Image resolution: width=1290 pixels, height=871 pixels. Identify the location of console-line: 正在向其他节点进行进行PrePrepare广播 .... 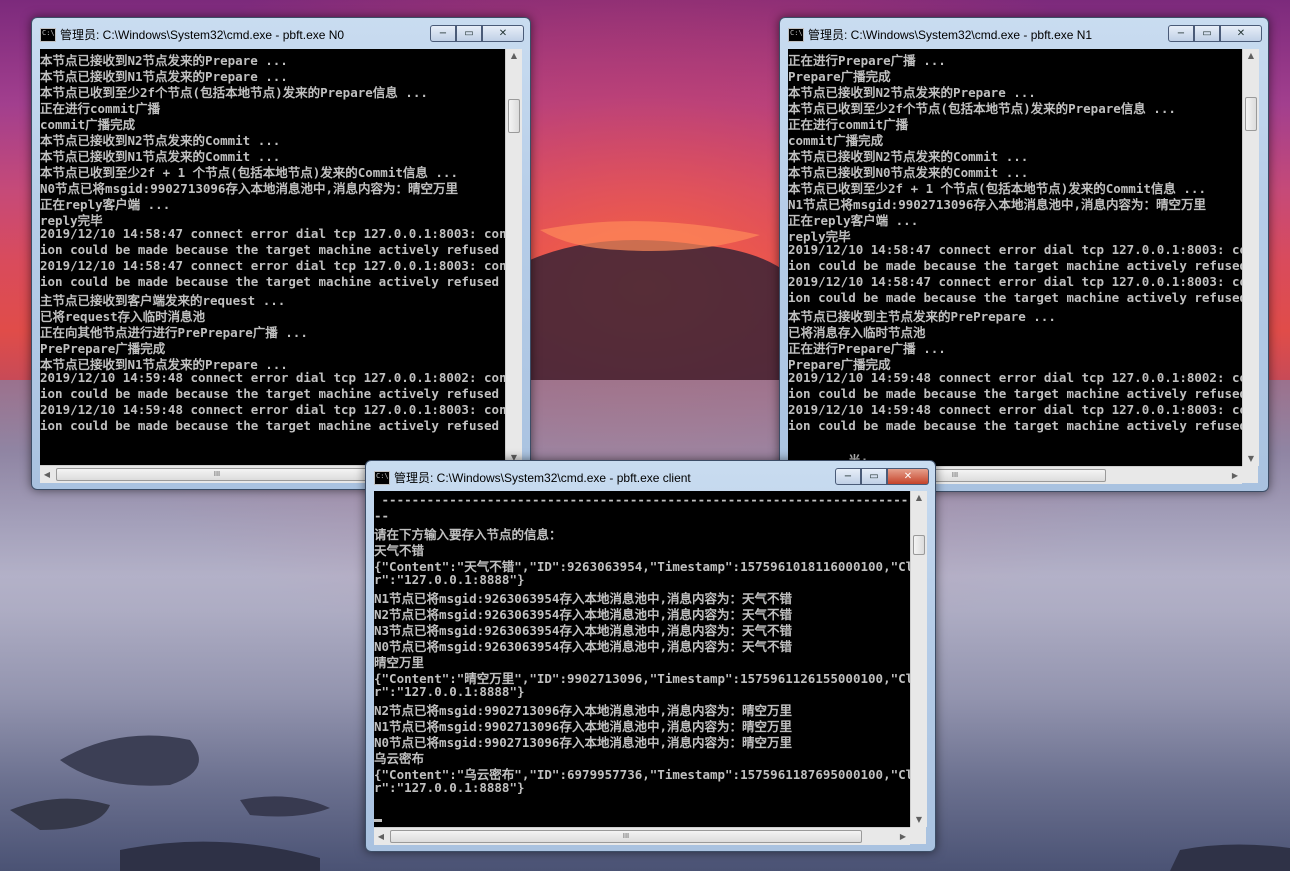
(174, 332).